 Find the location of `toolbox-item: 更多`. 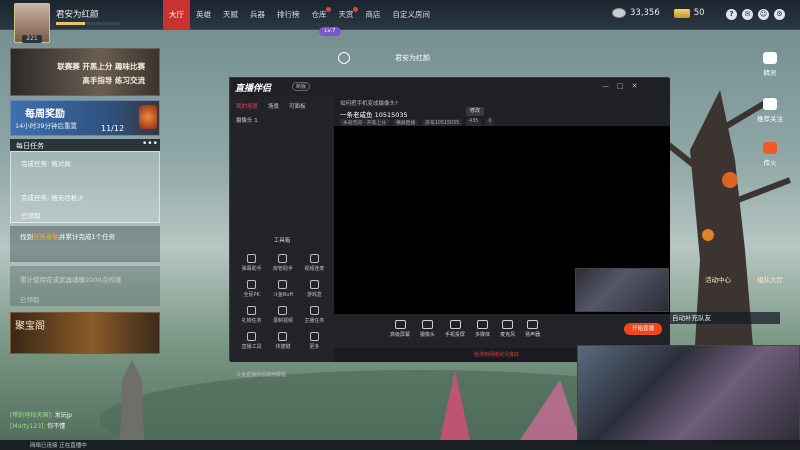

toolbox-item: 更多 is located at coordinates (314, 341).